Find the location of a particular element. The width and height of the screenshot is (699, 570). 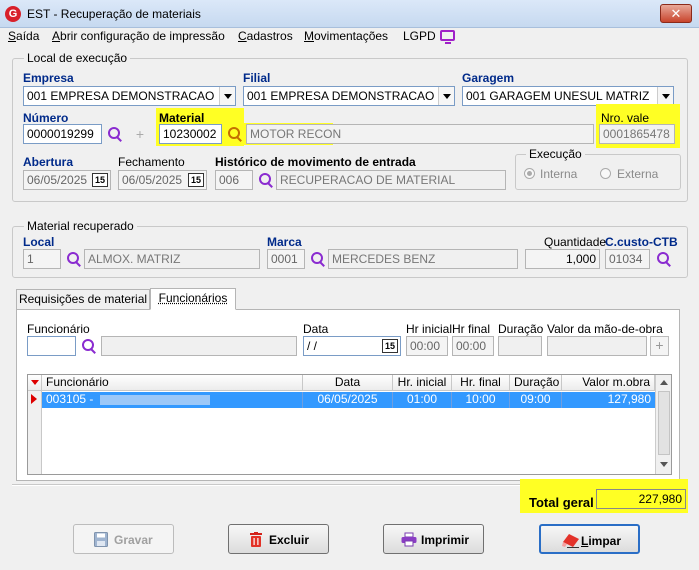

menu-lgpd: LGPD is located at coordinates (419, 36).